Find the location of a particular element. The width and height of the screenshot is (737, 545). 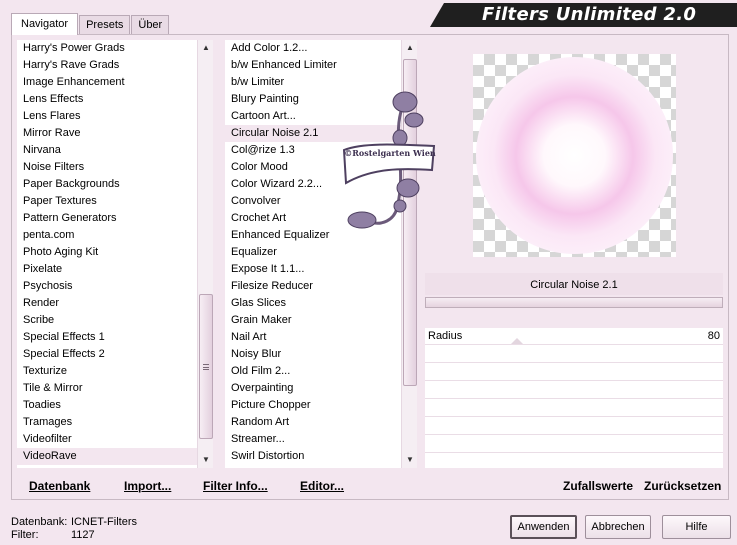

list-item: Picture Chopper is located at coordinates (313, 405).